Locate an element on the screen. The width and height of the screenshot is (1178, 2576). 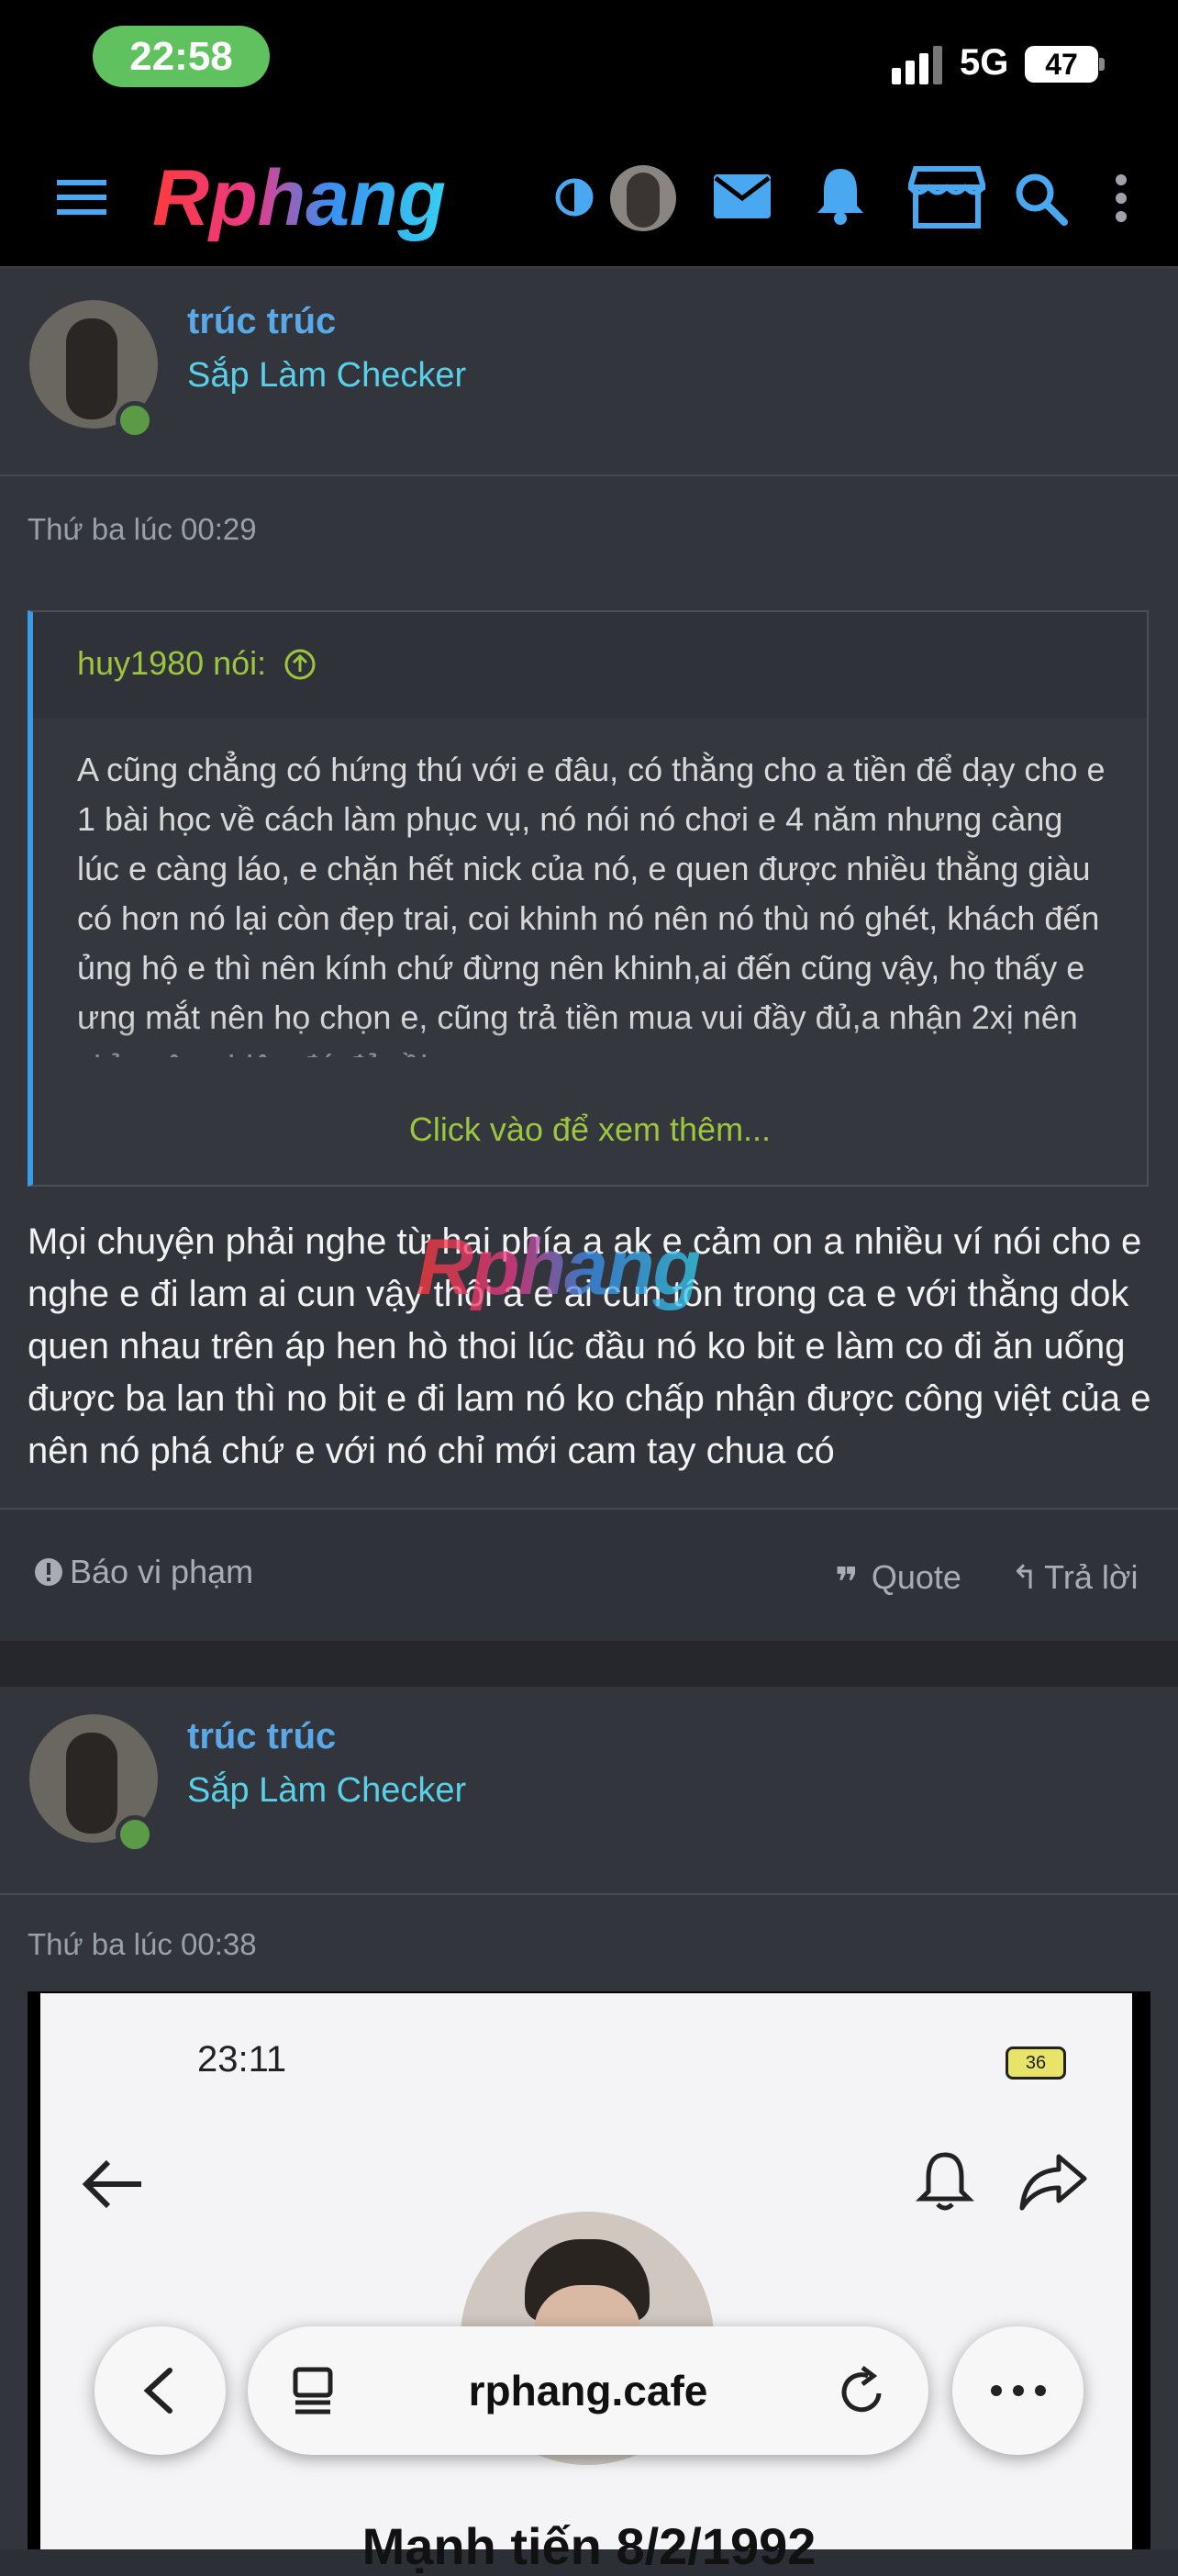
quote-author: huy1980 nói: is located at coordinates (197, 663).